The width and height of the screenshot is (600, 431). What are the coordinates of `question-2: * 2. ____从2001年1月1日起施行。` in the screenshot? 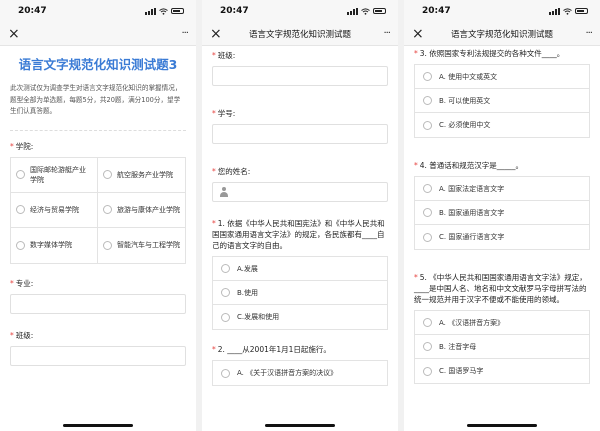 It's located at (300, 349).